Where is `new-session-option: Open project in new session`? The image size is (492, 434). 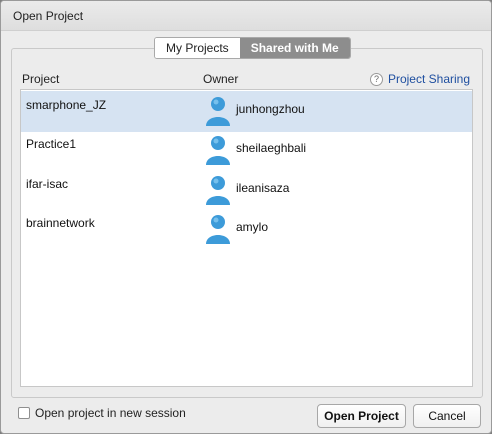
new-session-option: Open project in new session is located at coordinates (102, 413).